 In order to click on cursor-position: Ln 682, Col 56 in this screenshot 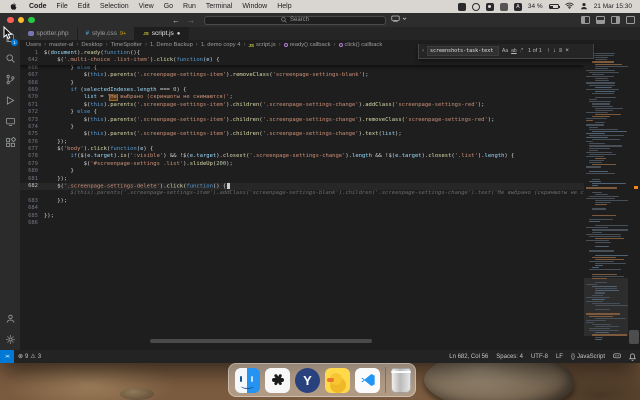, I will do `click(468, 357)`.